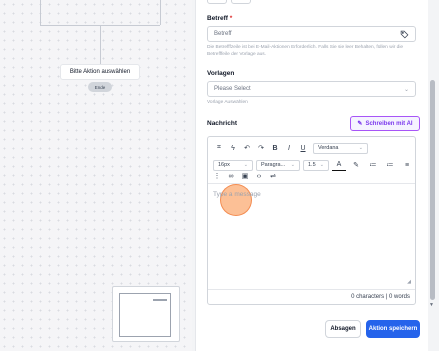 The height and width of the screenshot is (351, 439). I want to click on more-vertical-icon: ⋮, so click(217, 176).